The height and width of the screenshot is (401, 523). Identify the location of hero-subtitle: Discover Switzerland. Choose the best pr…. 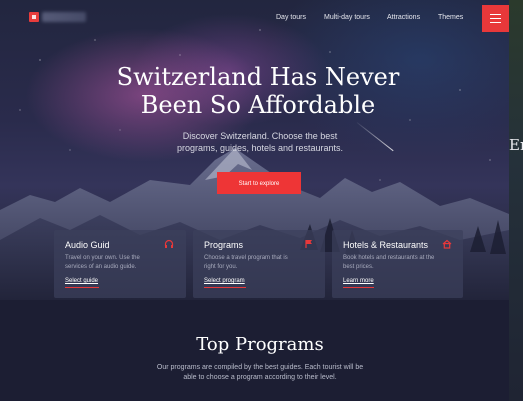
(260, 142).